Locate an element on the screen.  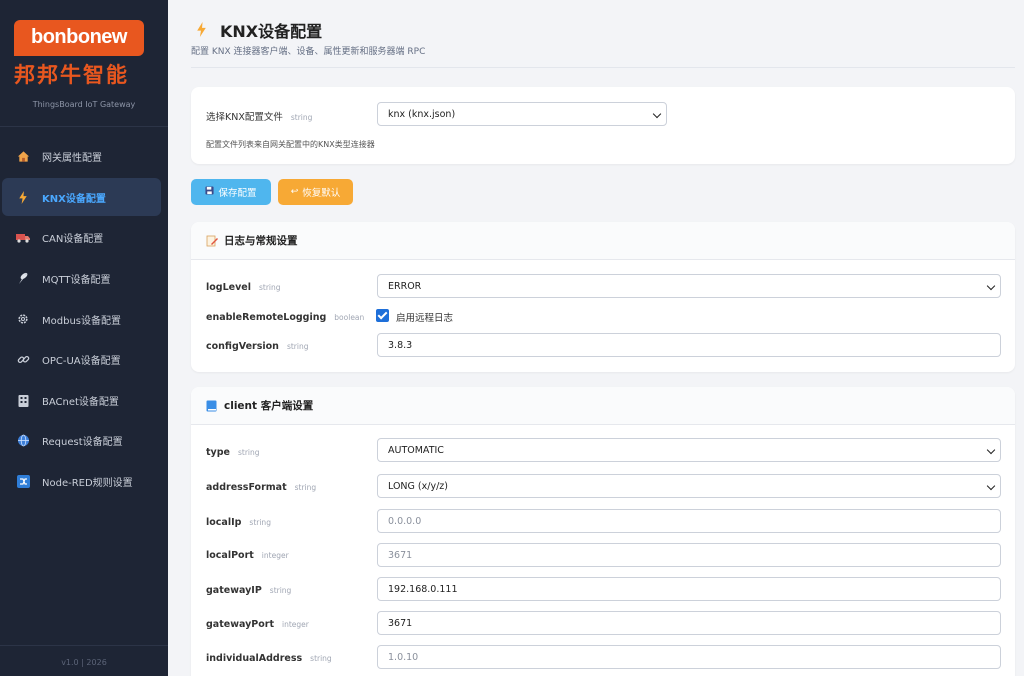
log-settings-header: 日志与常规设置 is located at coordinates (603, 241).